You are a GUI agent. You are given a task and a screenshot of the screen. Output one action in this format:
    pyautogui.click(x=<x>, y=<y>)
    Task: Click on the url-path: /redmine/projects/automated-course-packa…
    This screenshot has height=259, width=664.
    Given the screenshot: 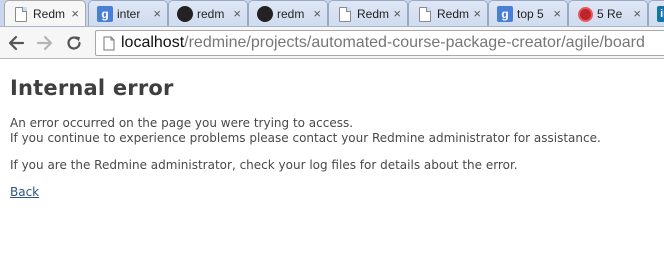 What is the action you would take?
    pyautogui.click(x=414, y=42)
    